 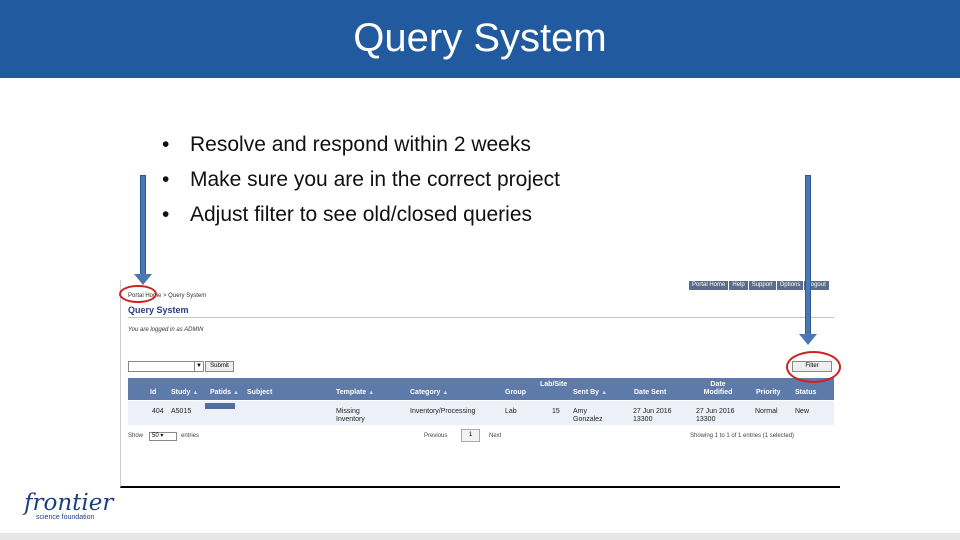 What do you see at coordinates (768, 393) in the screenshot?
I see `col-priority: Priority` at bounding box center [768, 393].